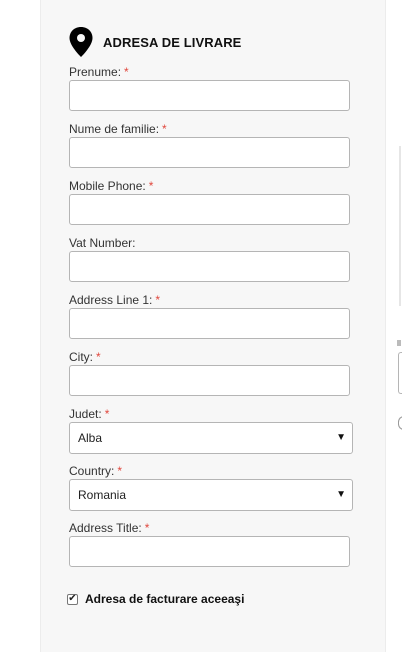 The height and width of the screenshot is (652, 402). What do you see at coordinates (399, 343) in the screenshot?
I see `adjacent-fragment` at bounding box center [399, 343].